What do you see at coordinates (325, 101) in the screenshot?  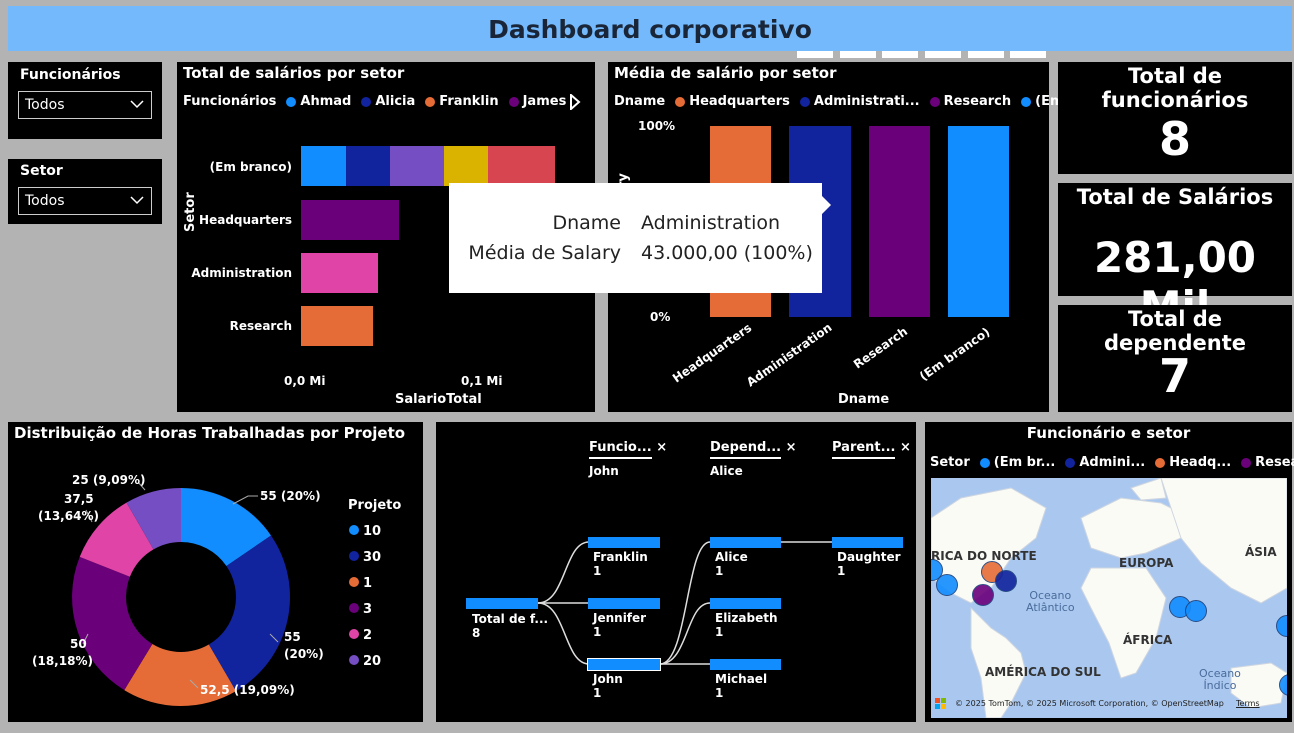 I see `legend-item: Ahmad` at bounding box center [325, 101].